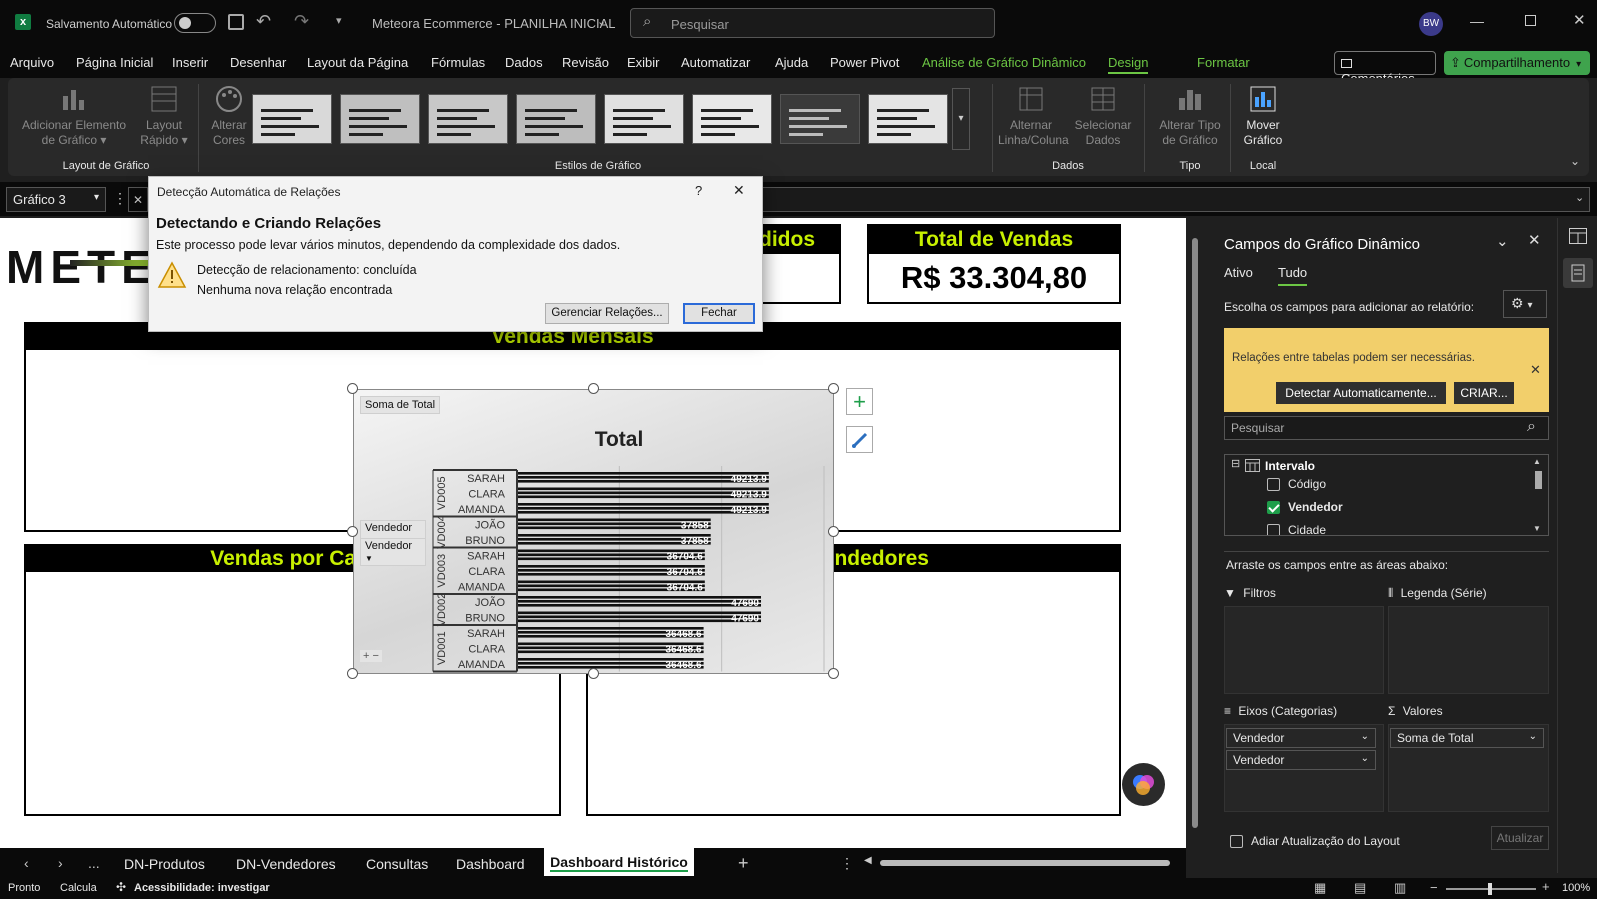 The width and height of the screenshot is (1597, 899). I want to click on menu-revisao: Revisão, so click(585, 62).